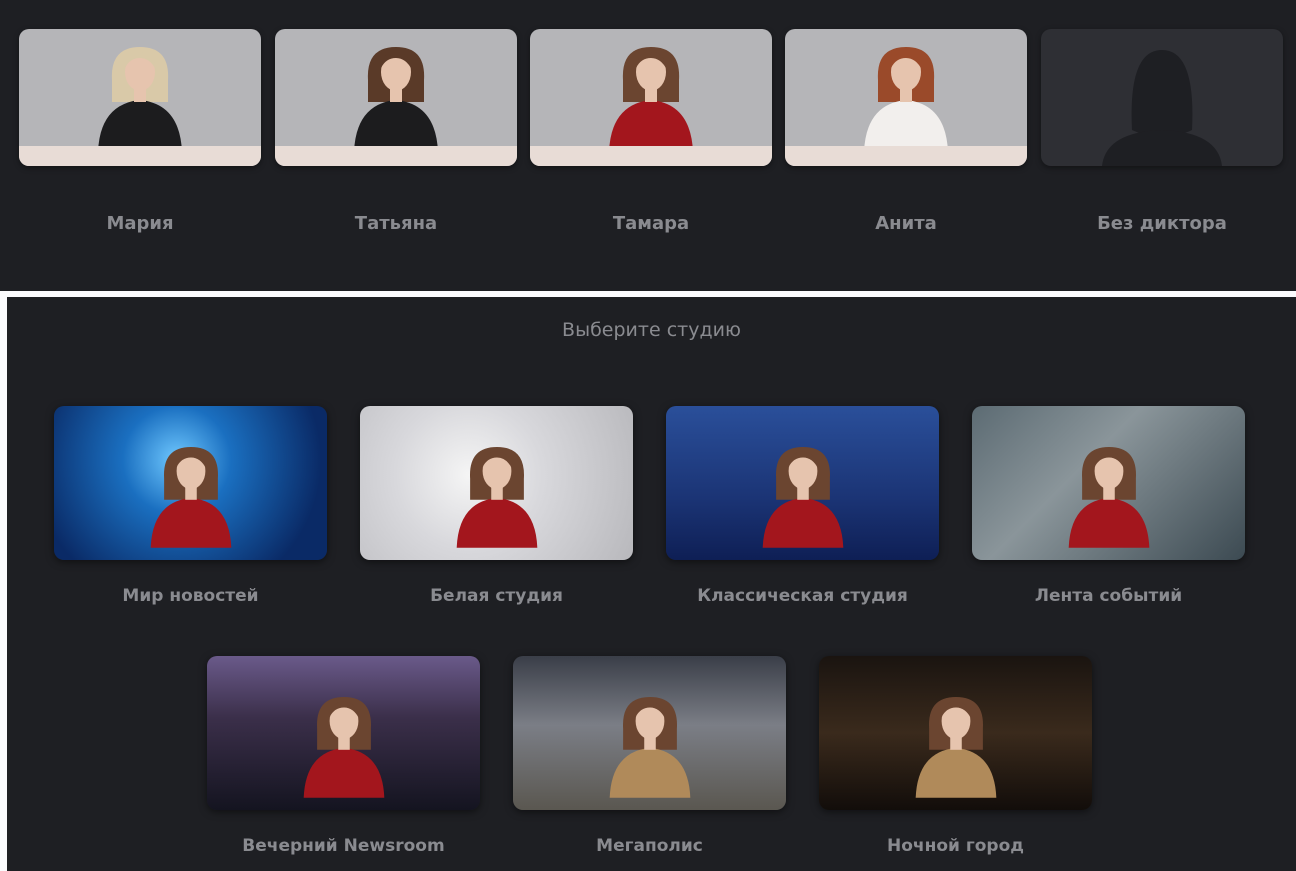  I want to click on no-presenter-card, so click(1162, 97).